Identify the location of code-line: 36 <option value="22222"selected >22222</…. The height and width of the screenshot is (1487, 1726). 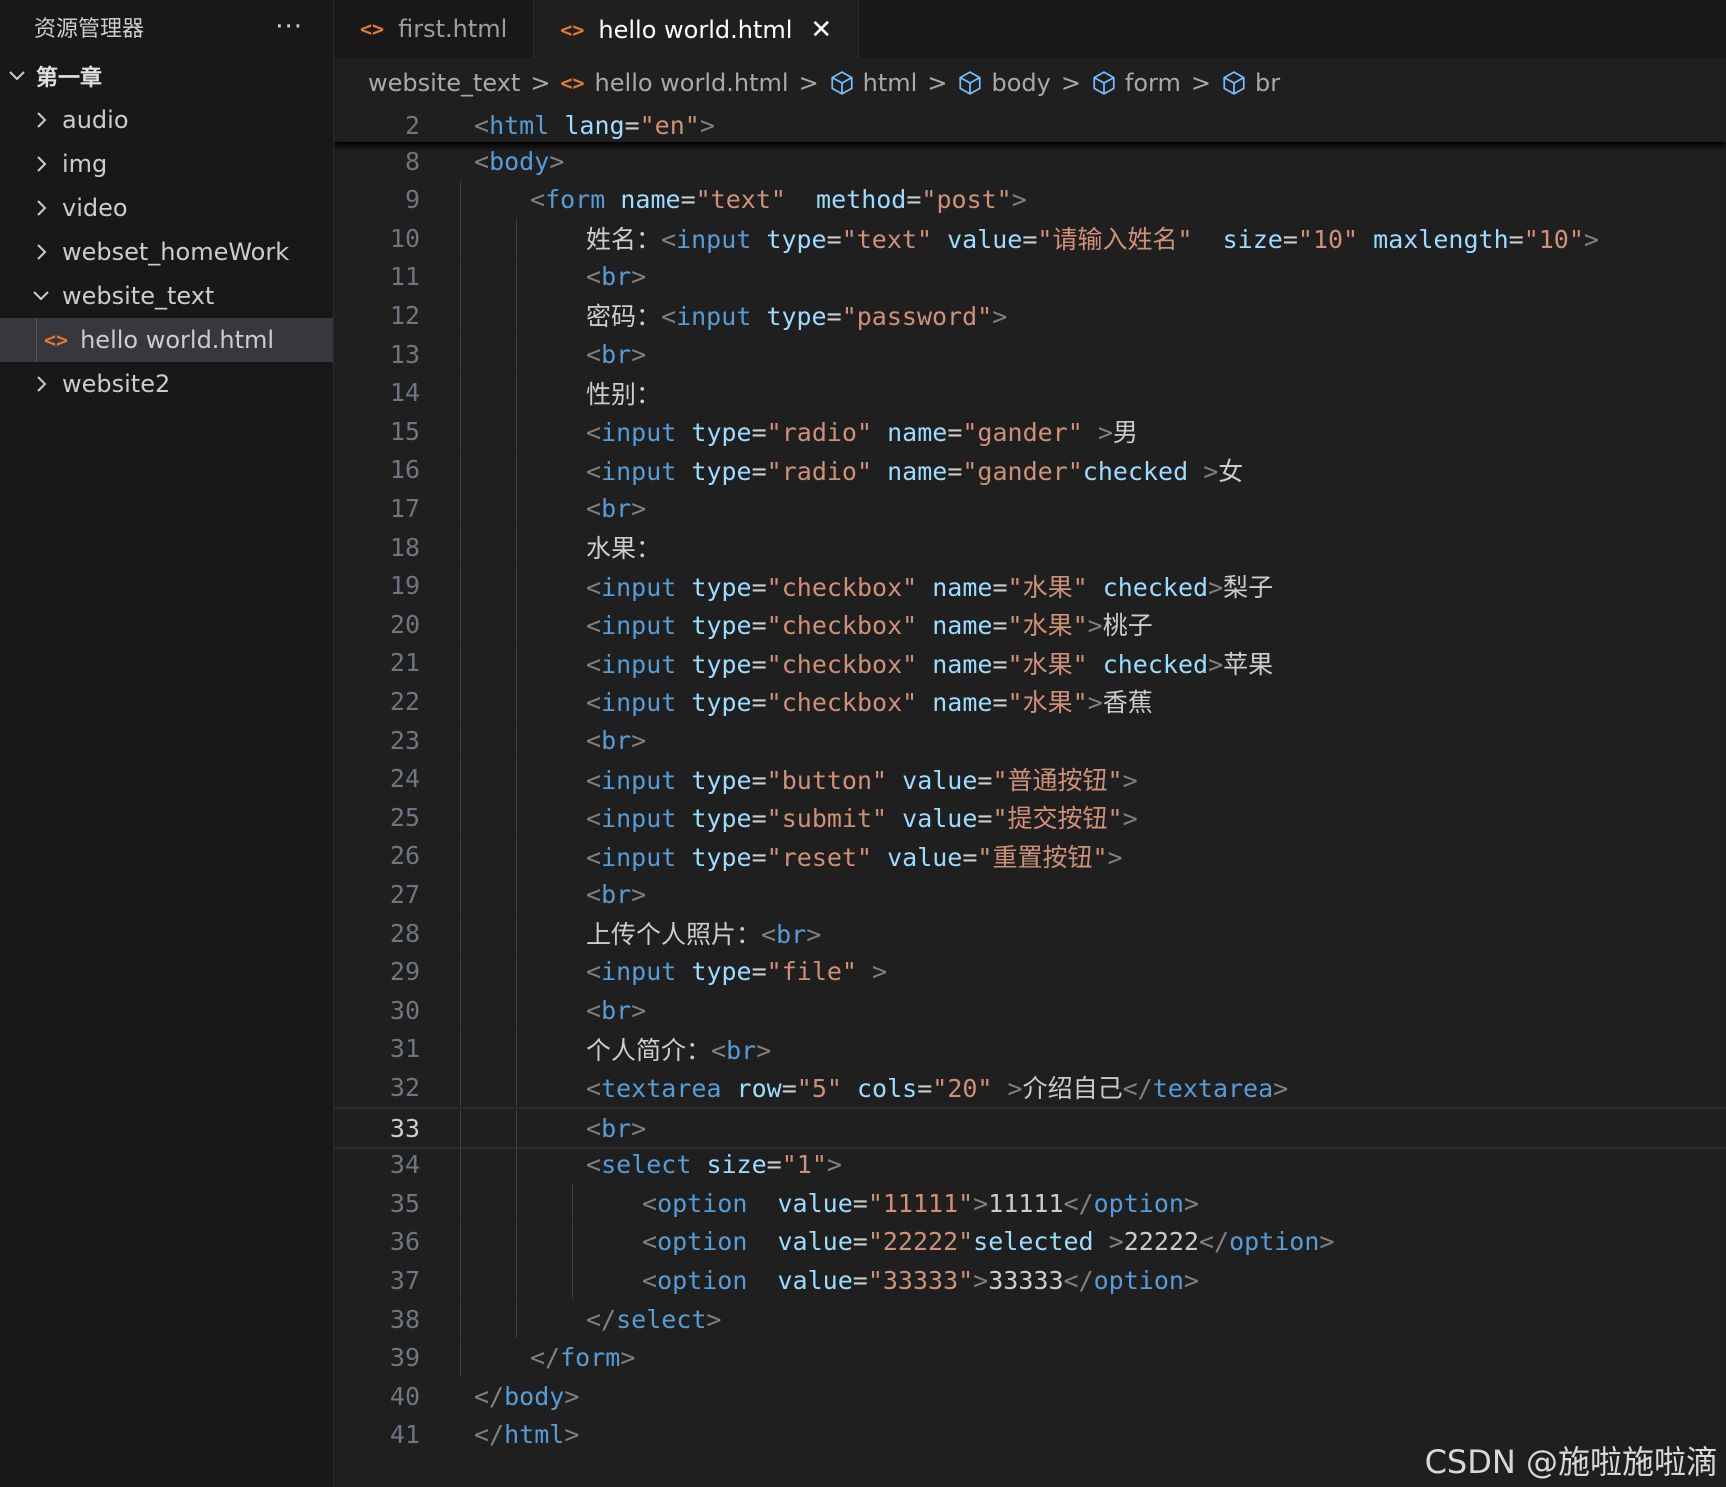
(1030, 1241).